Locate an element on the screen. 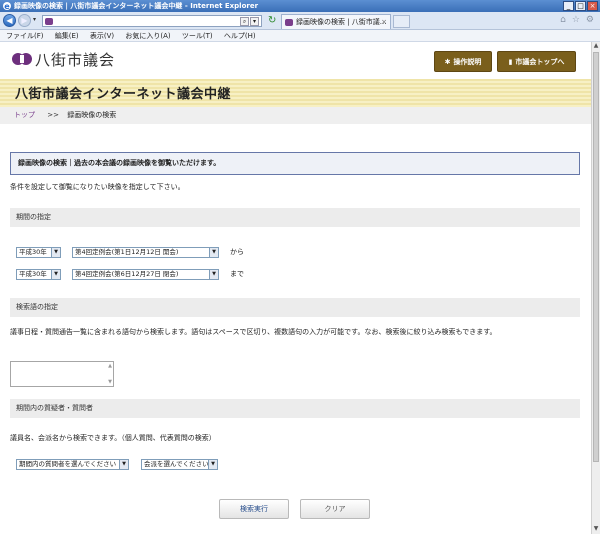  site-favicon-icon is located at coordinates (49, 21).